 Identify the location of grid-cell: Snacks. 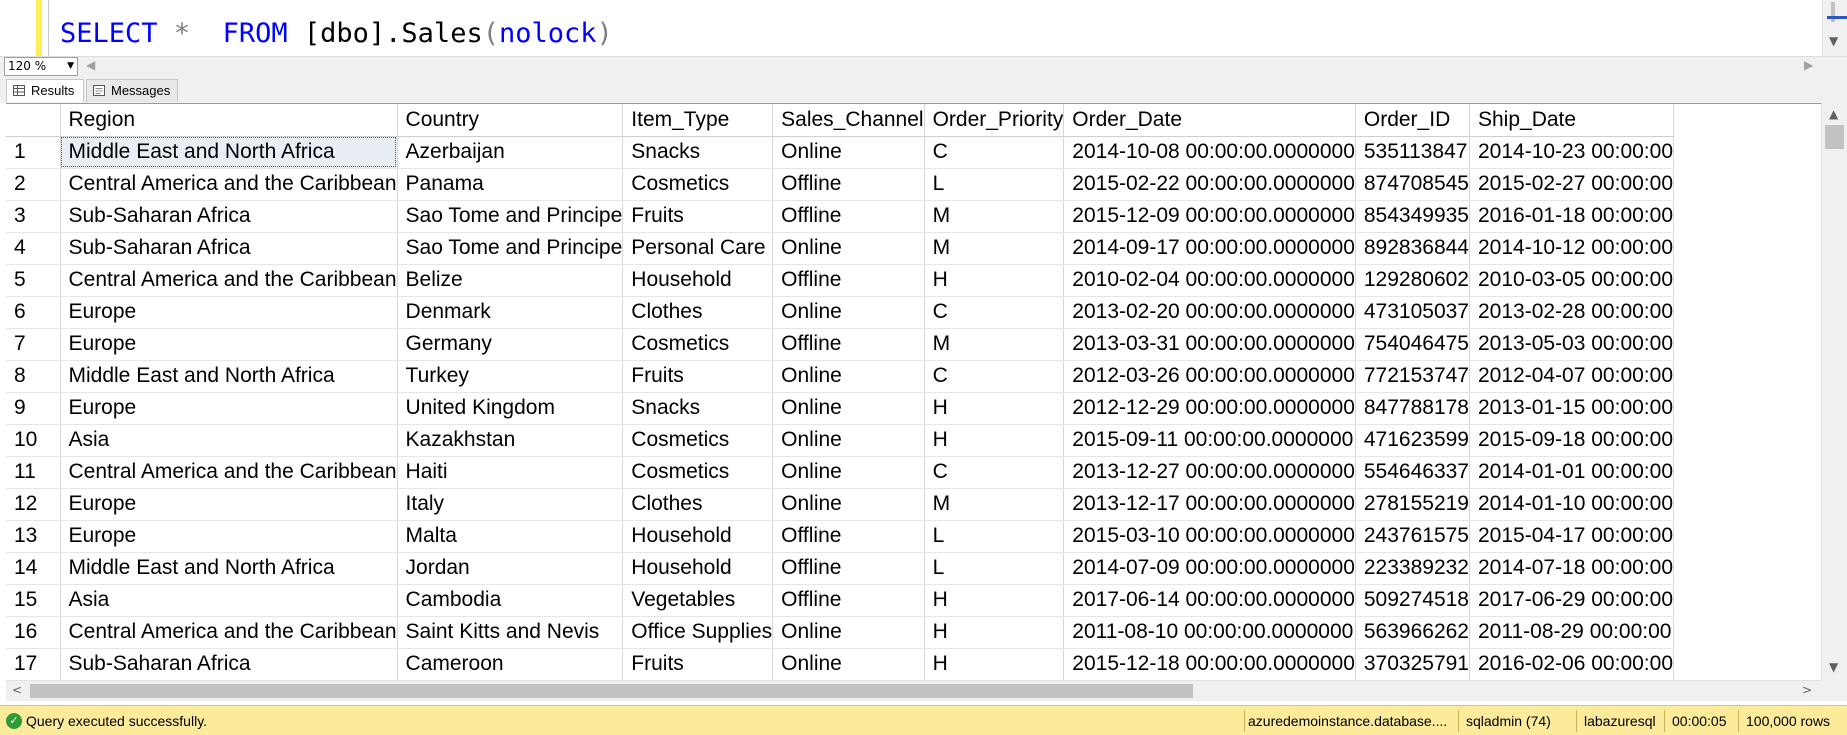
(698, 408).